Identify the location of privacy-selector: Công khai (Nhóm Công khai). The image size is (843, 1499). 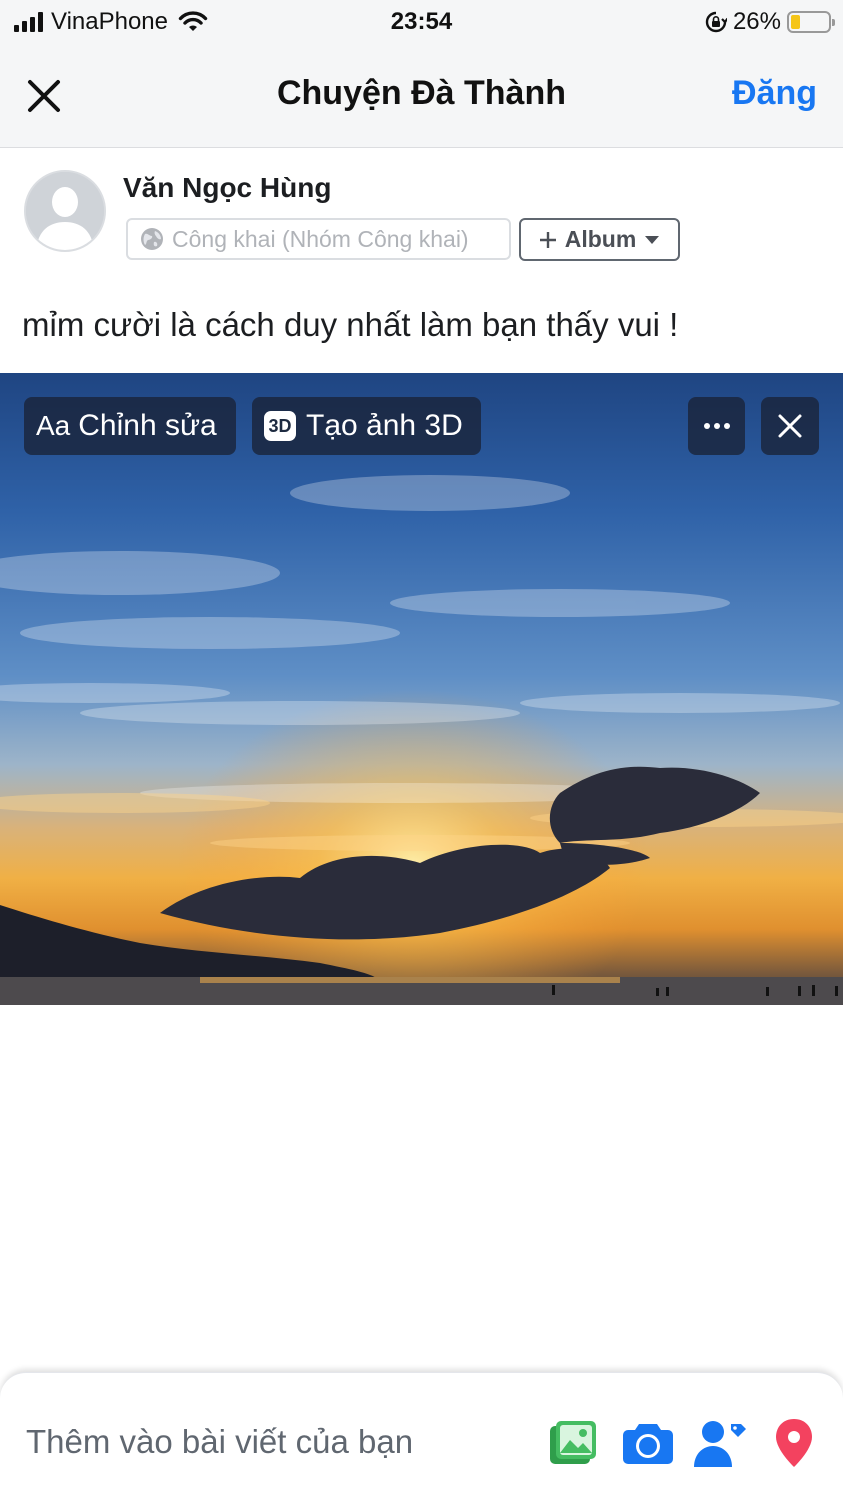
(318, 239).